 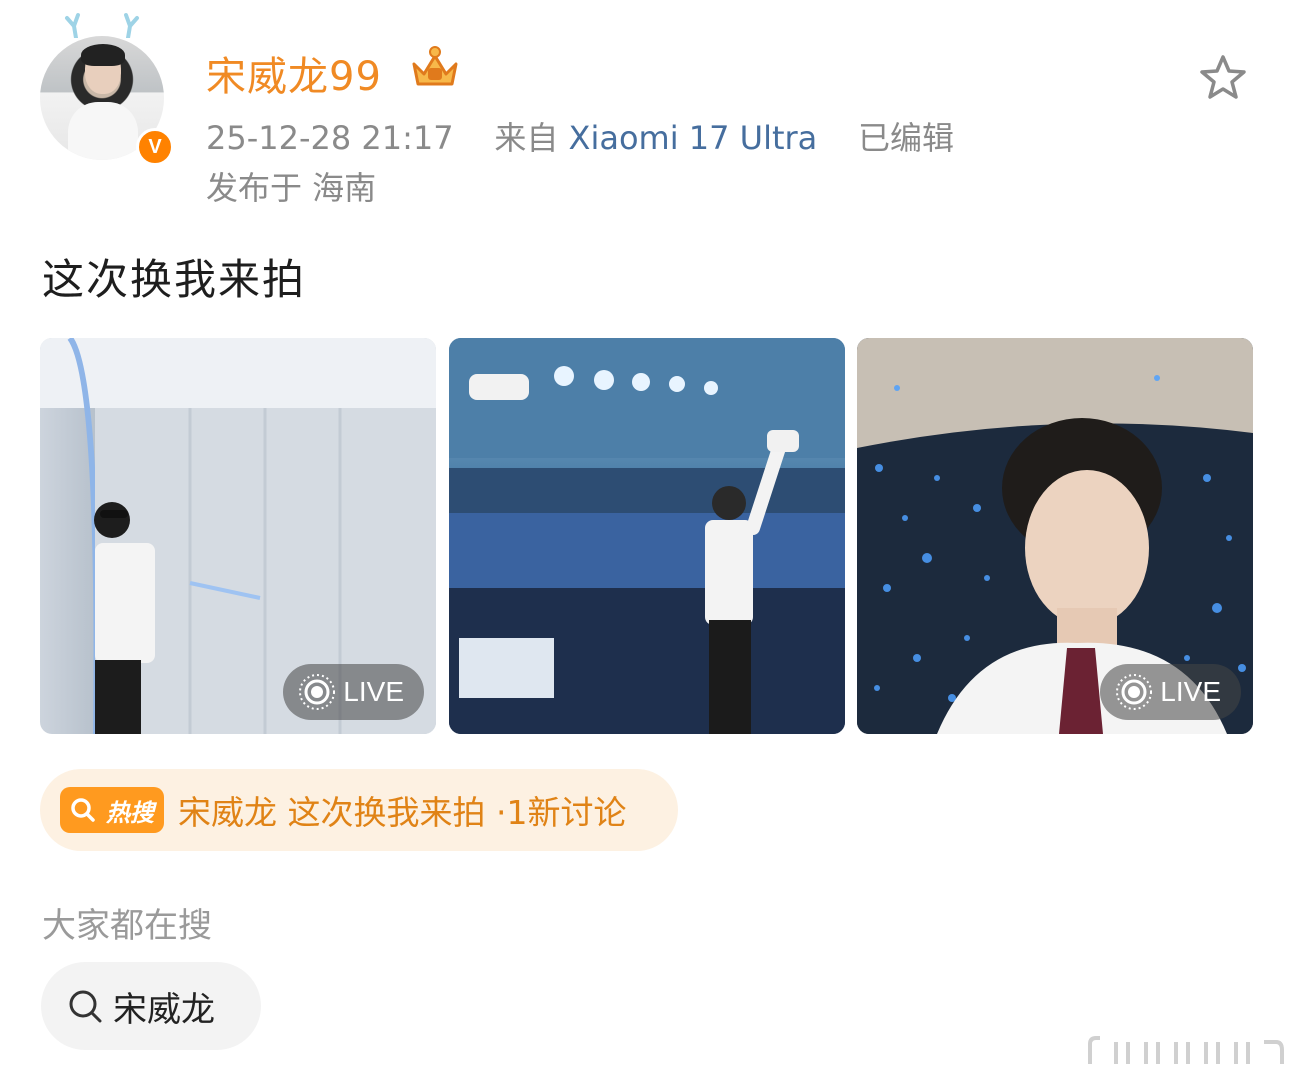 I want to click on avatar: V, so click(x=107, y=89).